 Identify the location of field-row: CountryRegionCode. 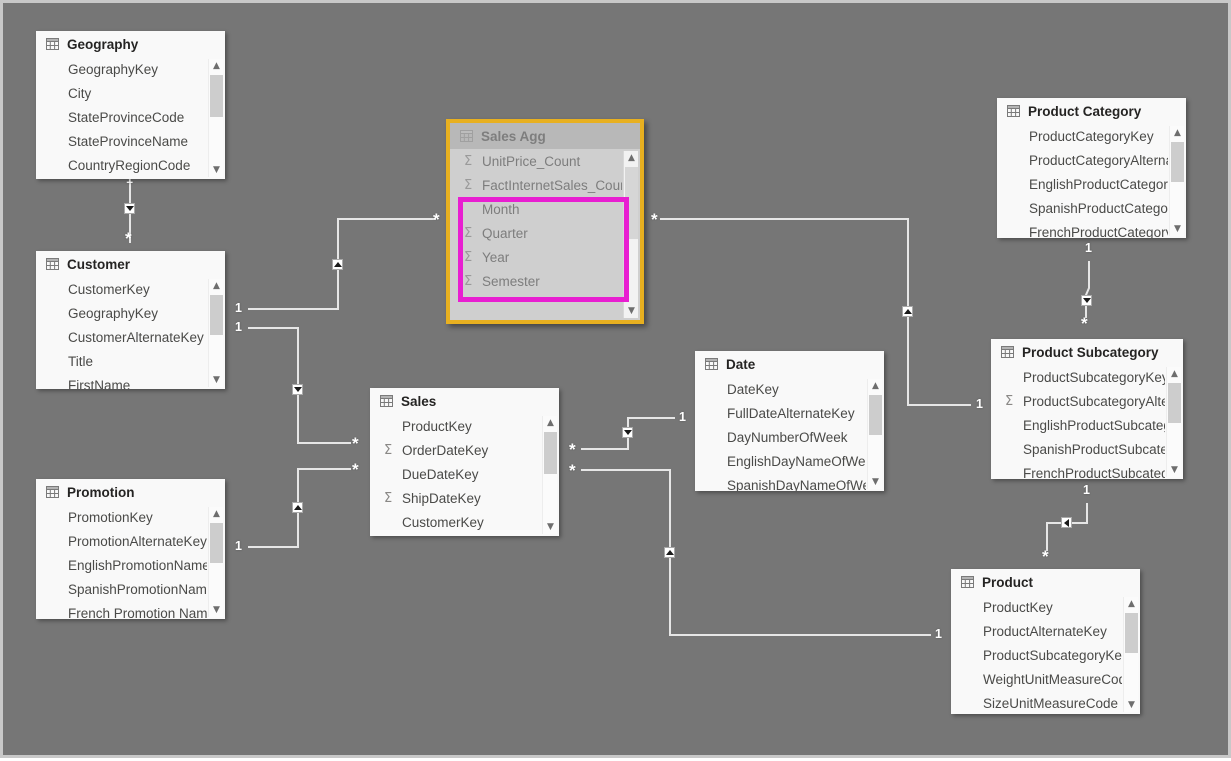
(121, 165).